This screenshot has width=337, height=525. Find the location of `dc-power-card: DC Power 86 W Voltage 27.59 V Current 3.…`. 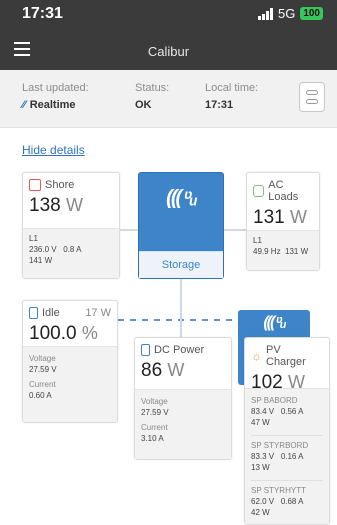

dc-power-card: DC Power 86 W Voltage 27.59 V Current 3.… is located at coordinates (183, 398).